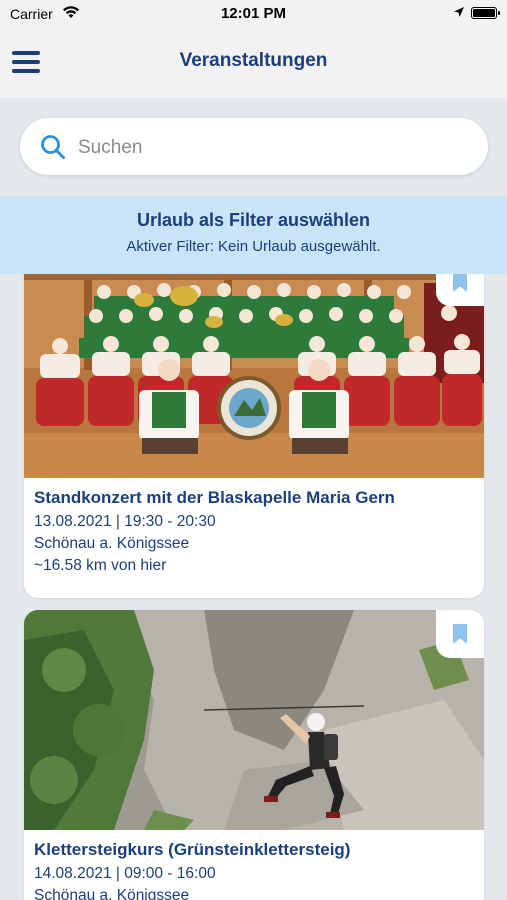 Image resolution: width=507 pixels, height=900 pixels. Describe the element at coordinates (125, 521) in the screenshot. I see `event-datetime: 13.08.2021 | 19:30 - 20:30` at that location.